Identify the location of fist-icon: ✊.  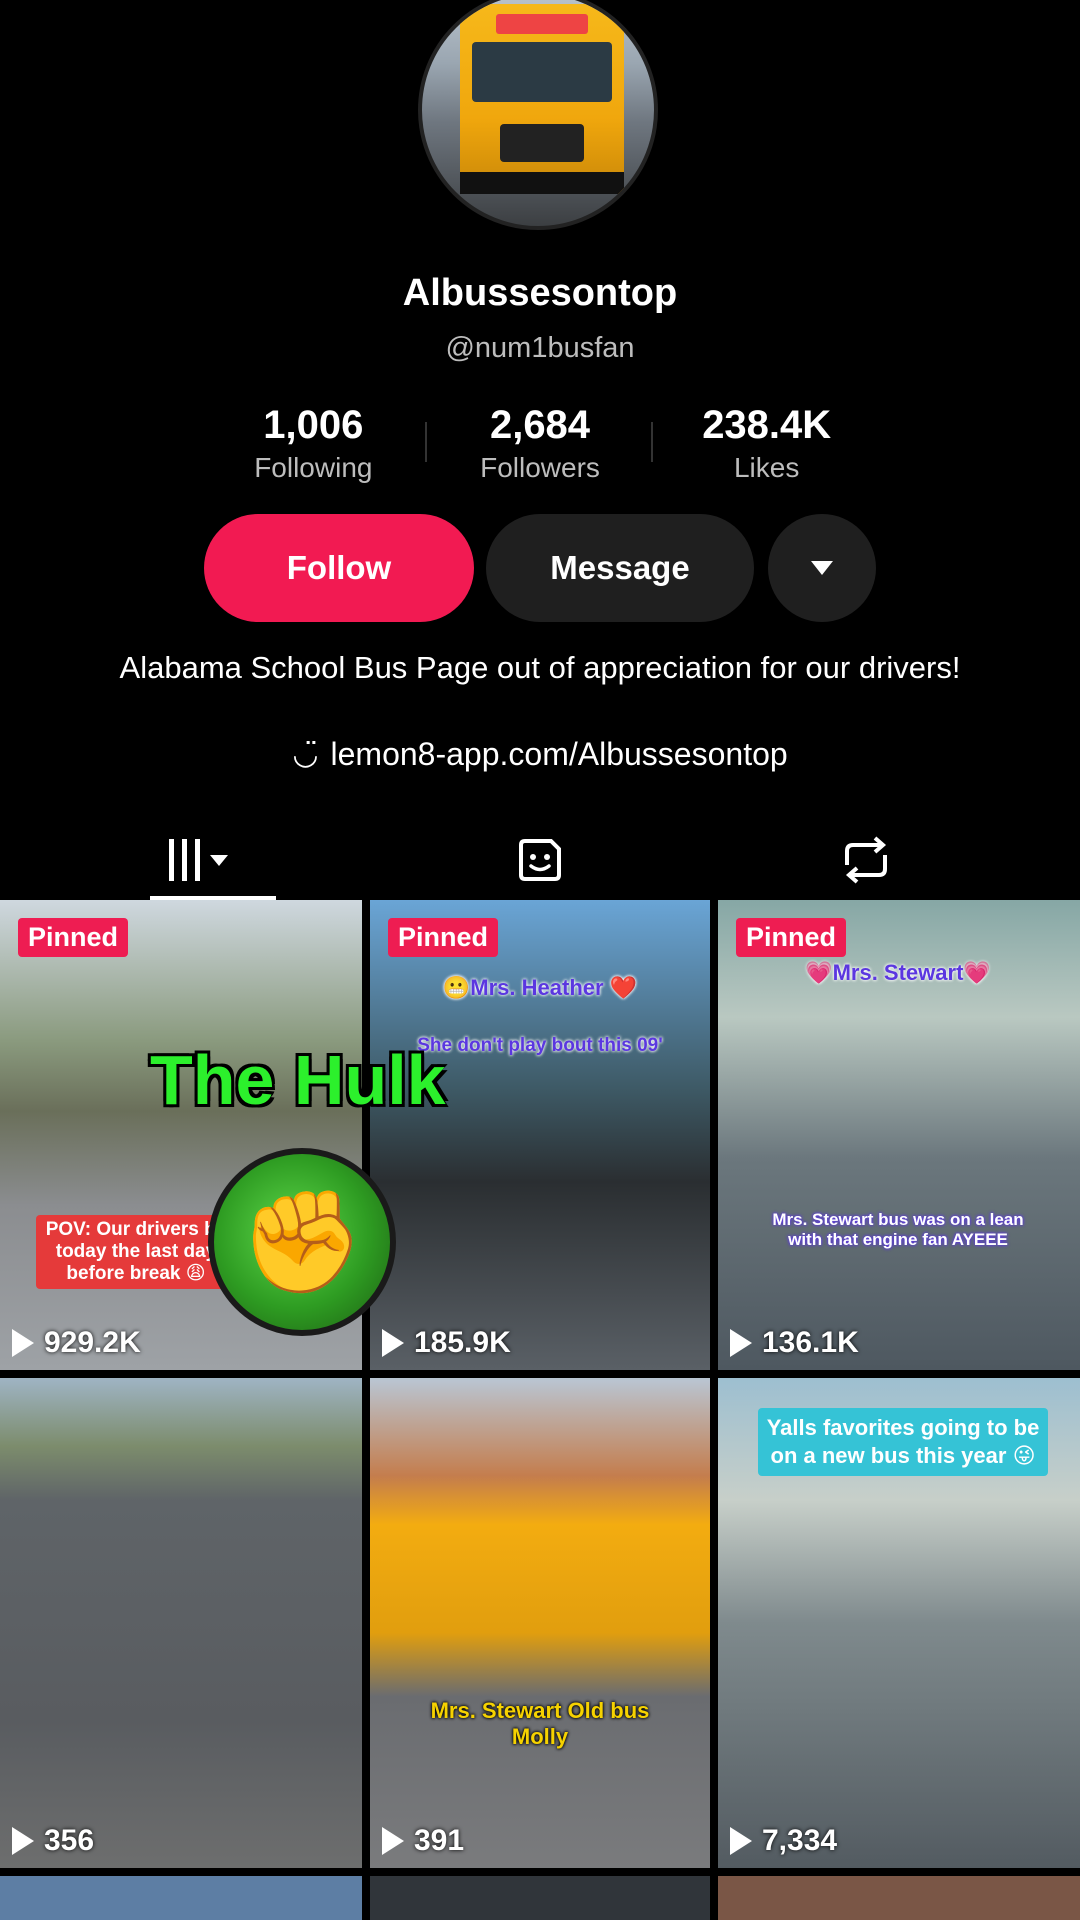
(302, 1241).